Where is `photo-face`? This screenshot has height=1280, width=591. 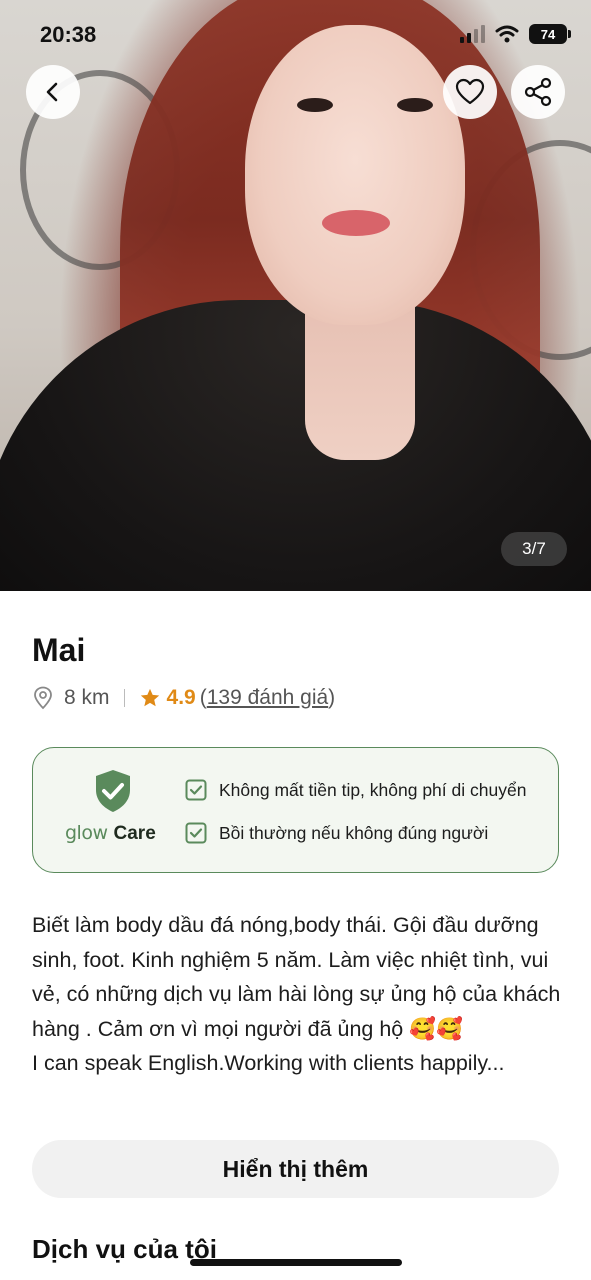 photo-face is located at coordinates (355, 175).